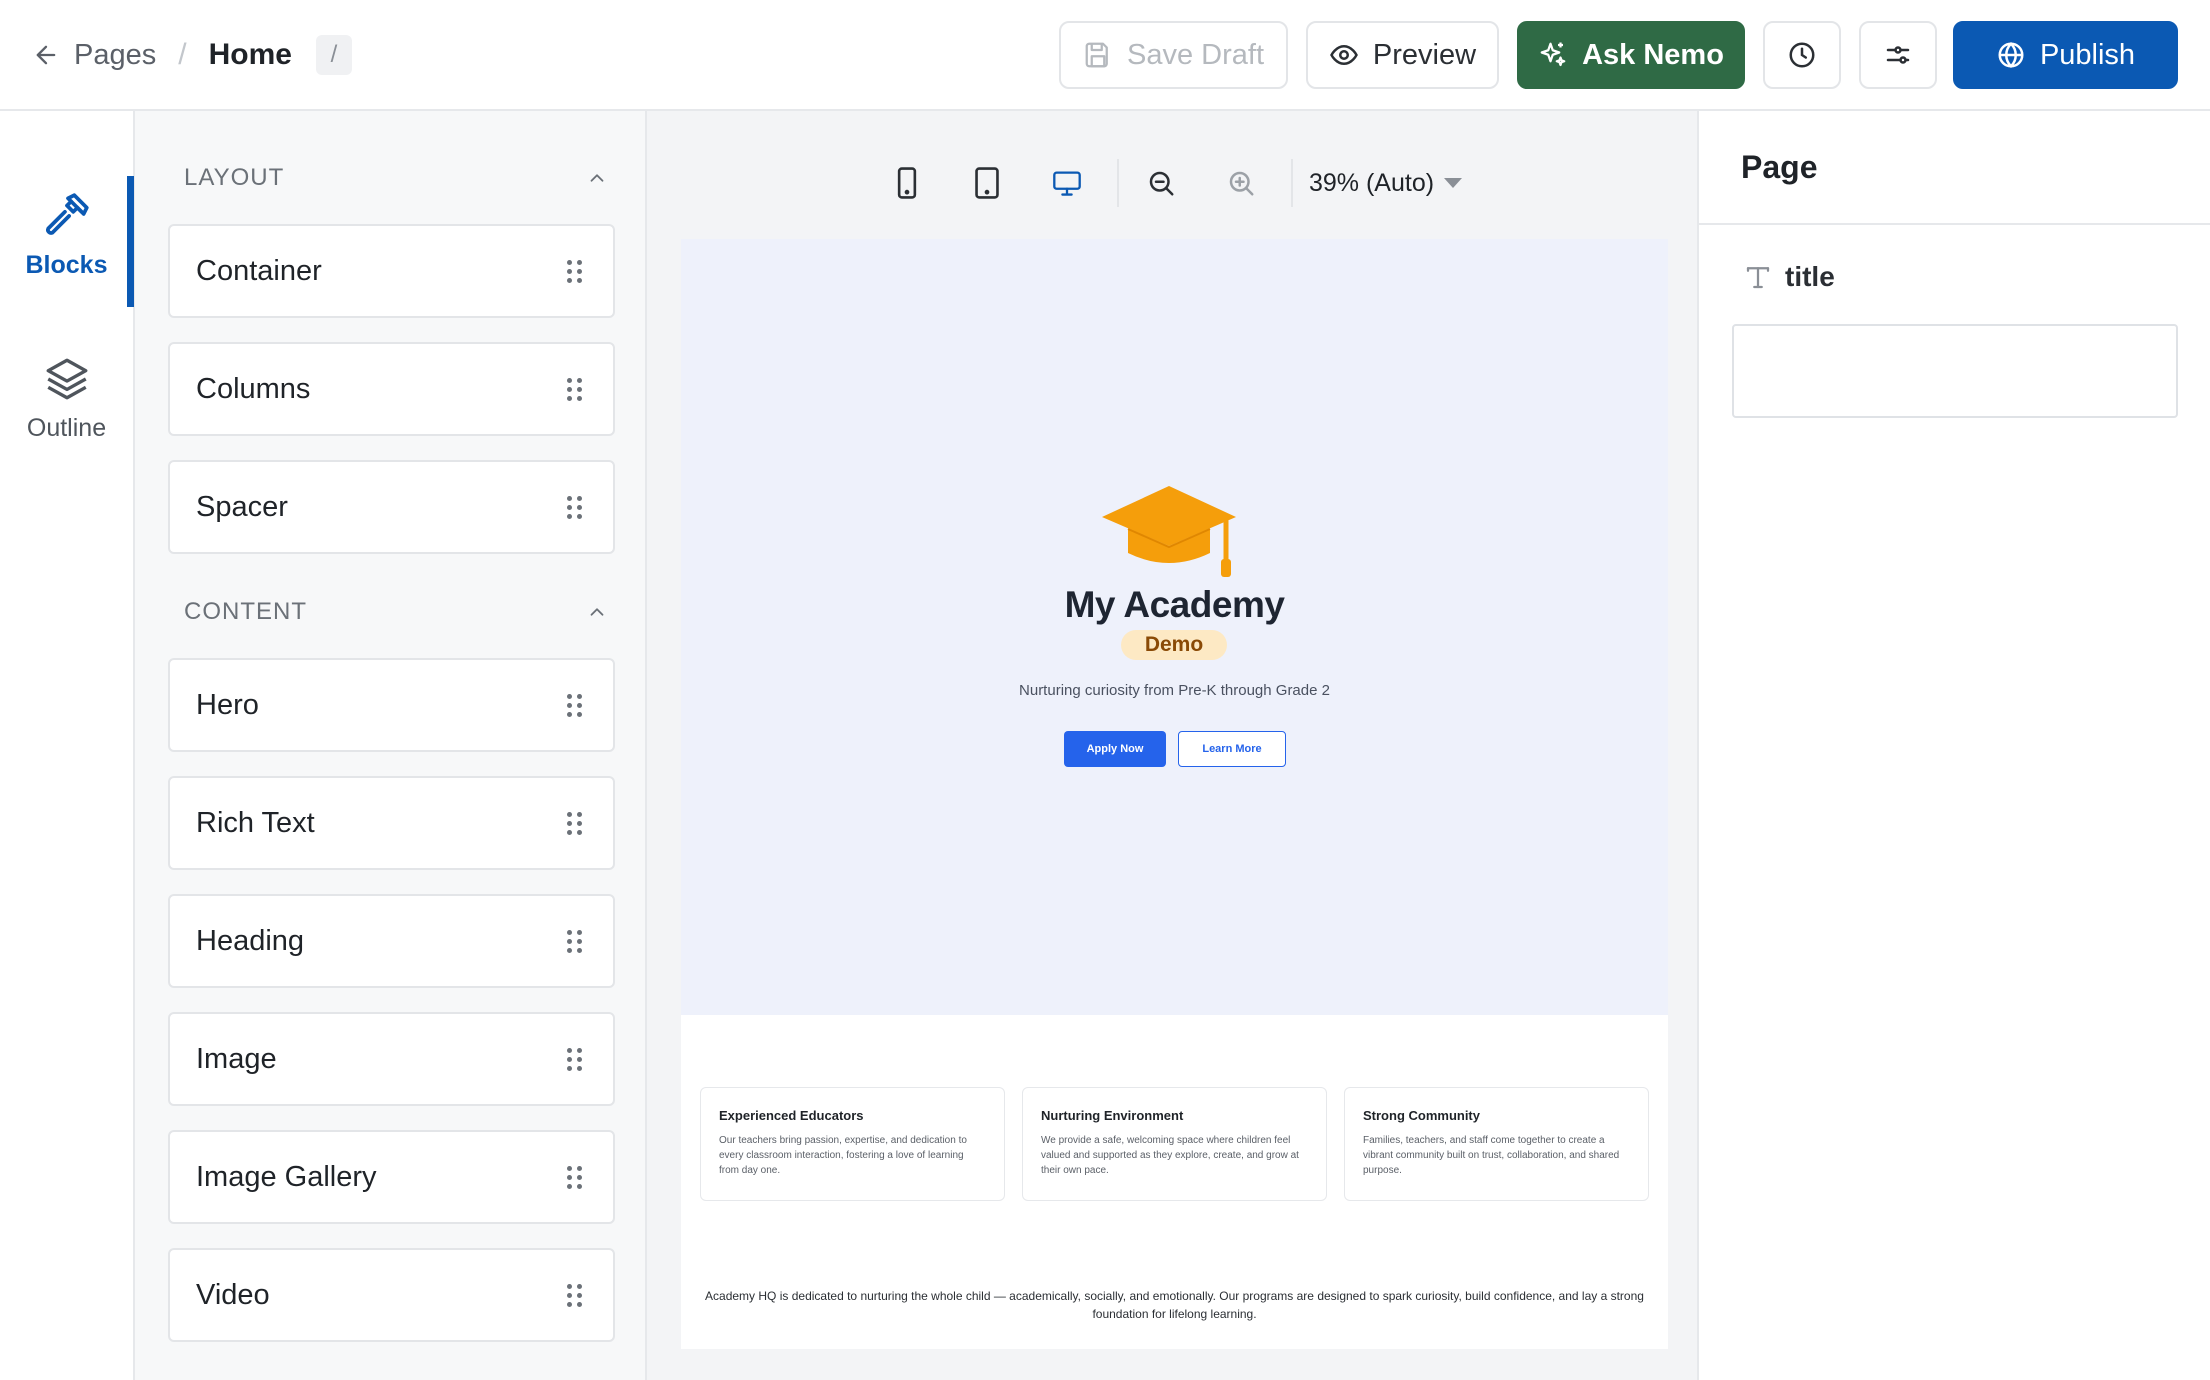  What do you see at coordinates (227, 704) in the screenshot?
I see `block-label: Hero` at bounding box center [227, 704].